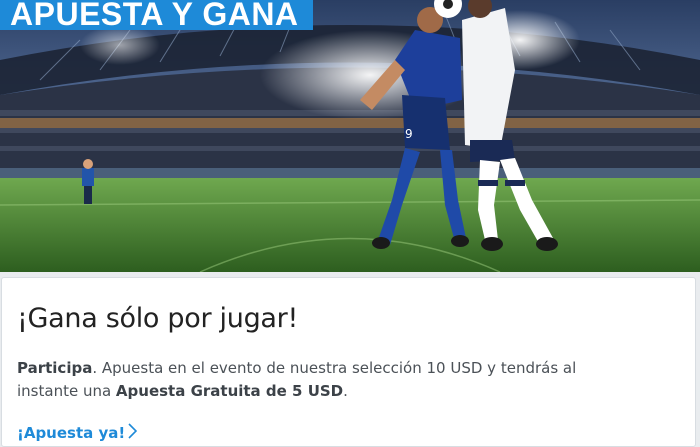 This screenshot has width=700, height=447. What do you see at coordinates (71, 433) in the screenshot?
I see `cta-label: ¡Apuesta ya!` at bounding box center [71, 433].